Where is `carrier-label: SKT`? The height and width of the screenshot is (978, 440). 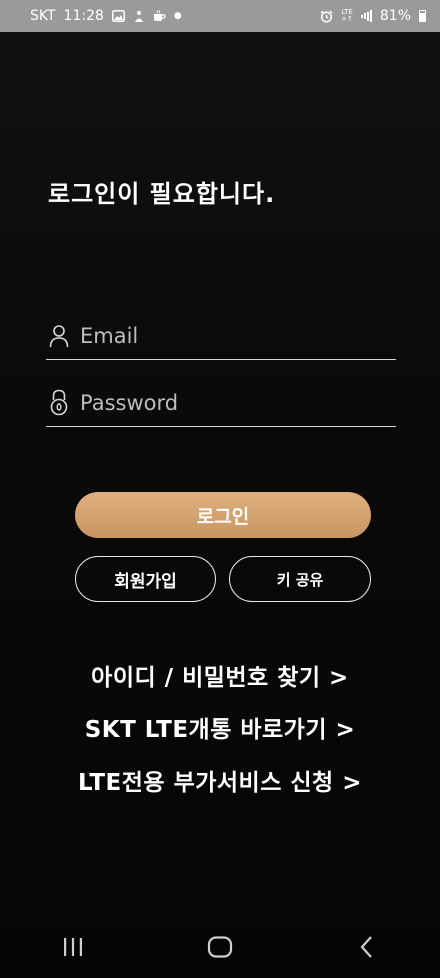
carrier-label: SKT is located at coordinates (43, 16).